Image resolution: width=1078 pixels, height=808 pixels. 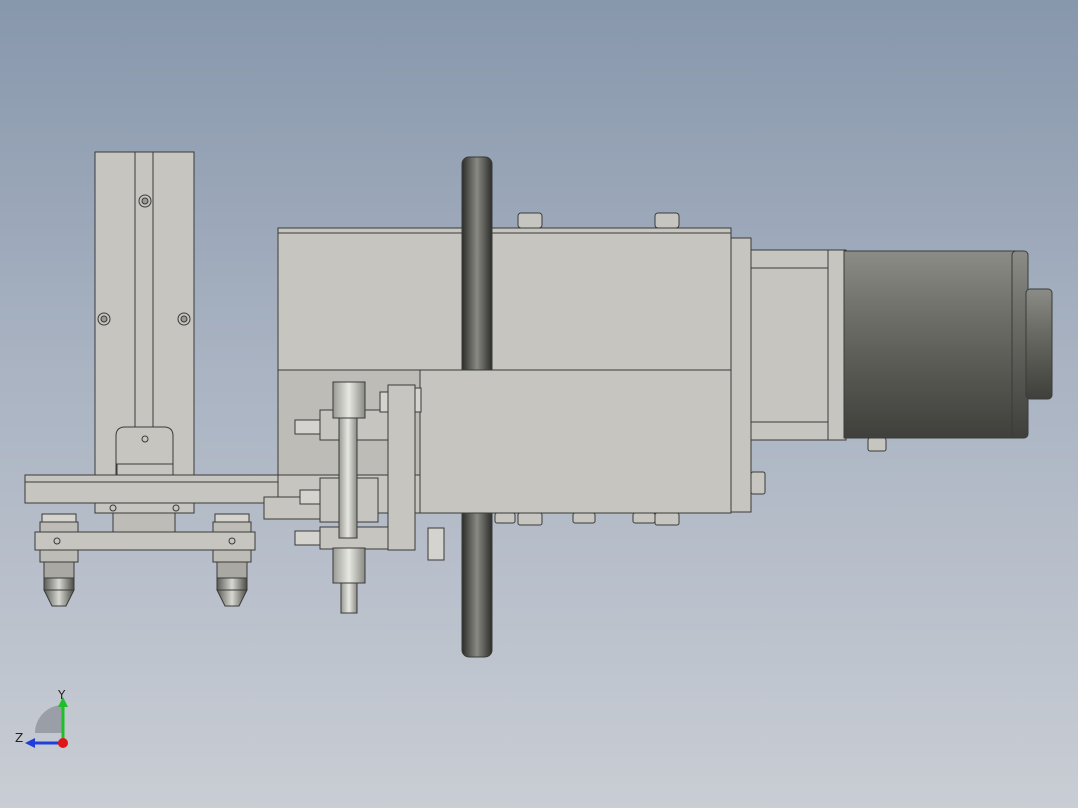 I want to click on z-axis-label: Z, so click(x=19, y=738).